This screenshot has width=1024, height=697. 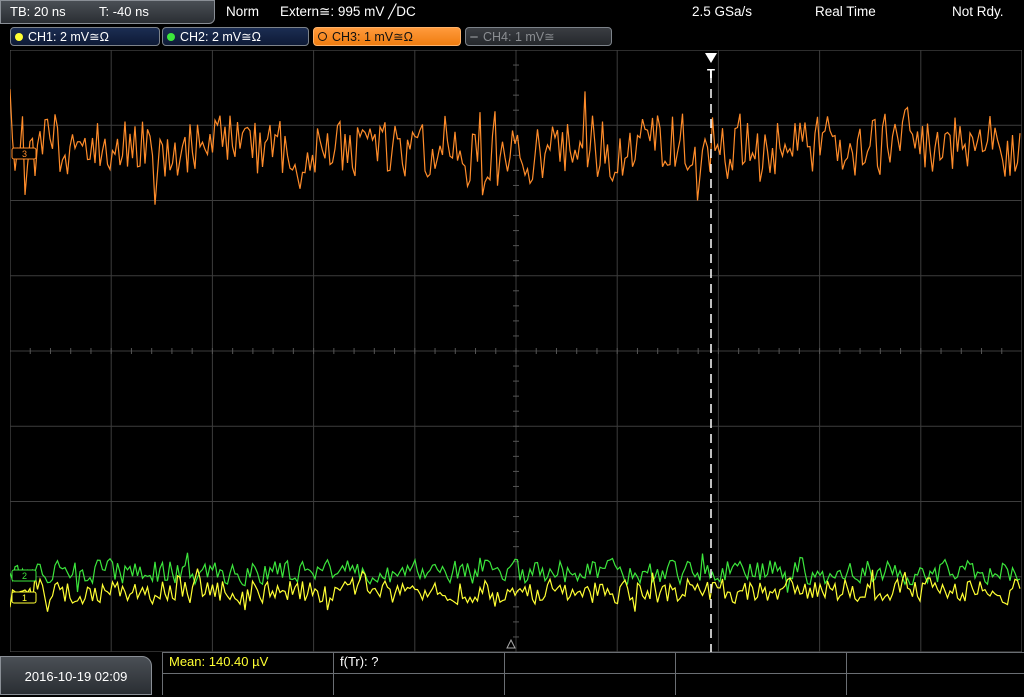 I want to click on svg-text: 3, so click(x=24, y=154).